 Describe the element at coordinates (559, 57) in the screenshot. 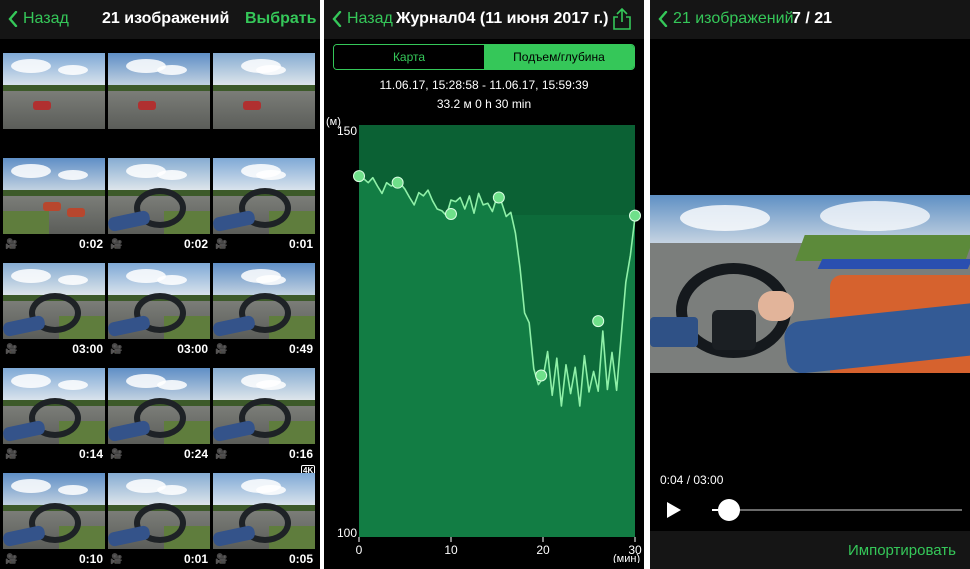

I see `tab-elevation: Подъем/глубина` at that location.